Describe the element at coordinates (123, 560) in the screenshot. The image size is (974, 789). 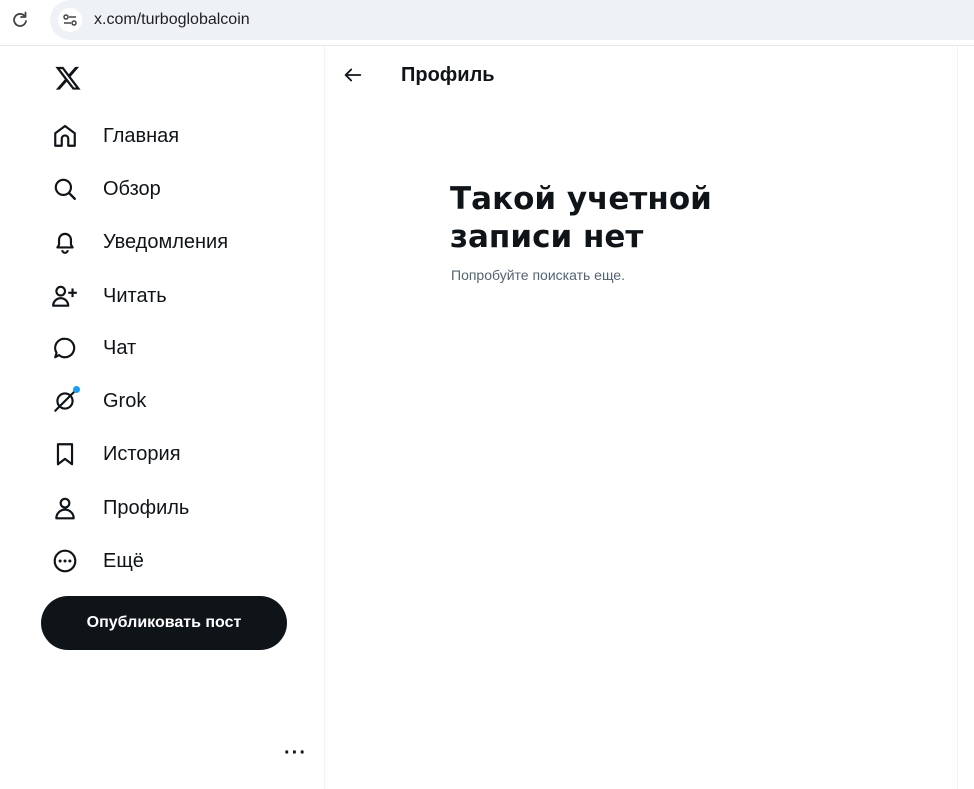
I see `sidebar-item-label: Ещё` at that location.